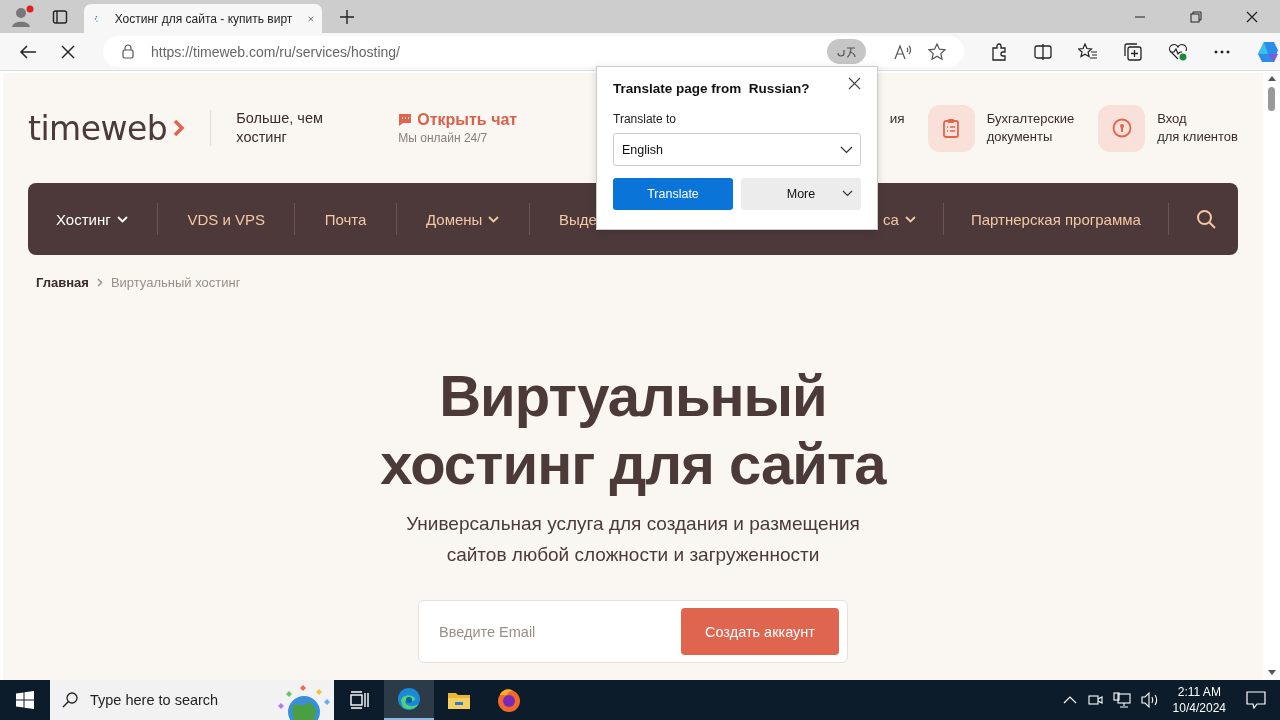 This screenshot has height=720, width=1280. I want to click on network-icon, so click(1121, 700).